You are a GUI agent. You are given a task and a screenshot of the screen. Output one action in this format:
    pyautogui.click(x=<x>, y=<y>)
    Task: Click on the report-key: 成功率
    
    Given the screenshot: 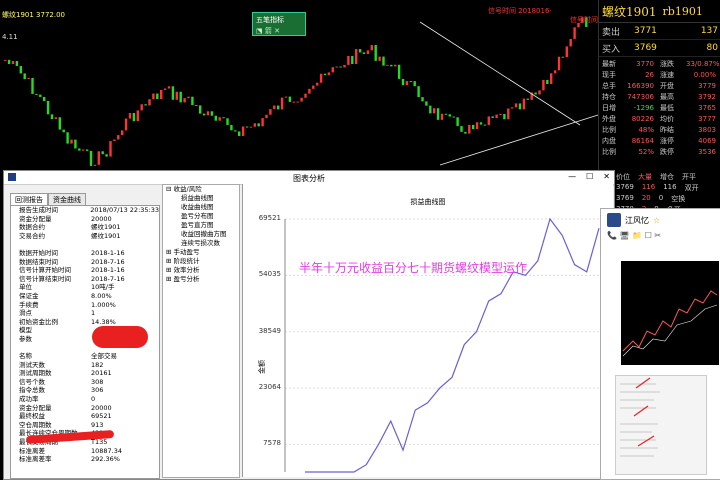 What is the action you would take?
    pyautogui.click(x=29, y=399)
    